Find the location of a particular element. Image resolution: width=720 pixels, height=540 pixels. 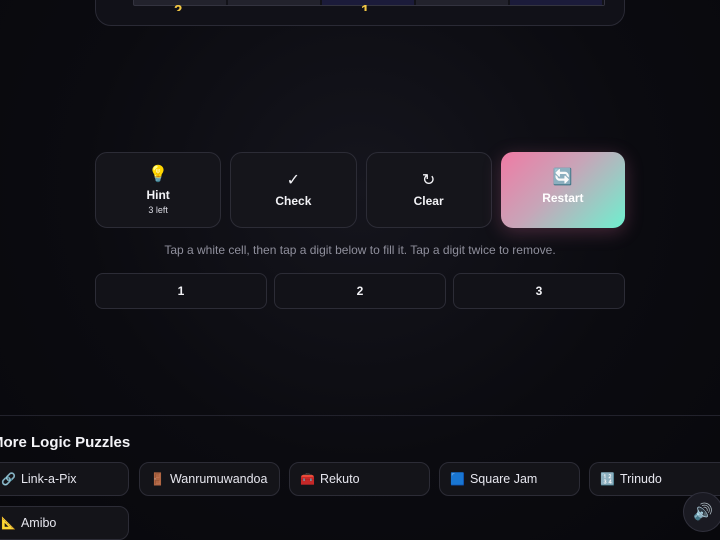

clear-button: ↻ Clear is located at coordinates (428, 190).